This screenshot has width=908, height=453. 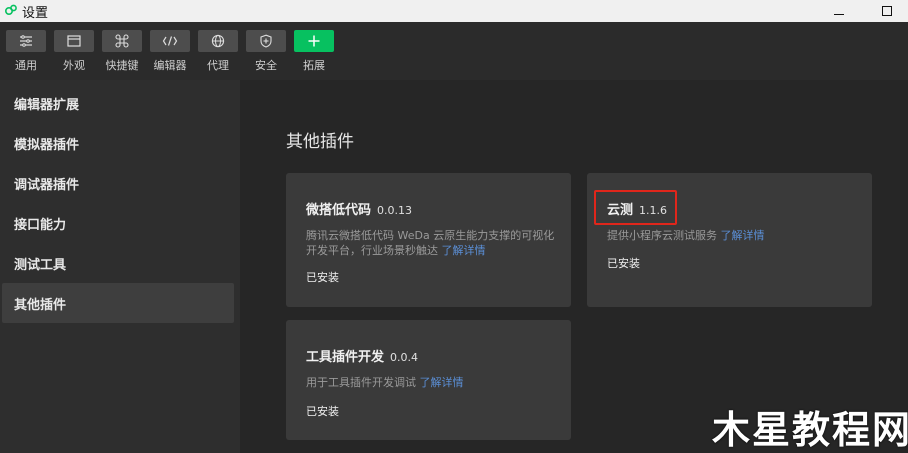 I want to click on tool-appearance: 外观, so click(x=74, y=51).